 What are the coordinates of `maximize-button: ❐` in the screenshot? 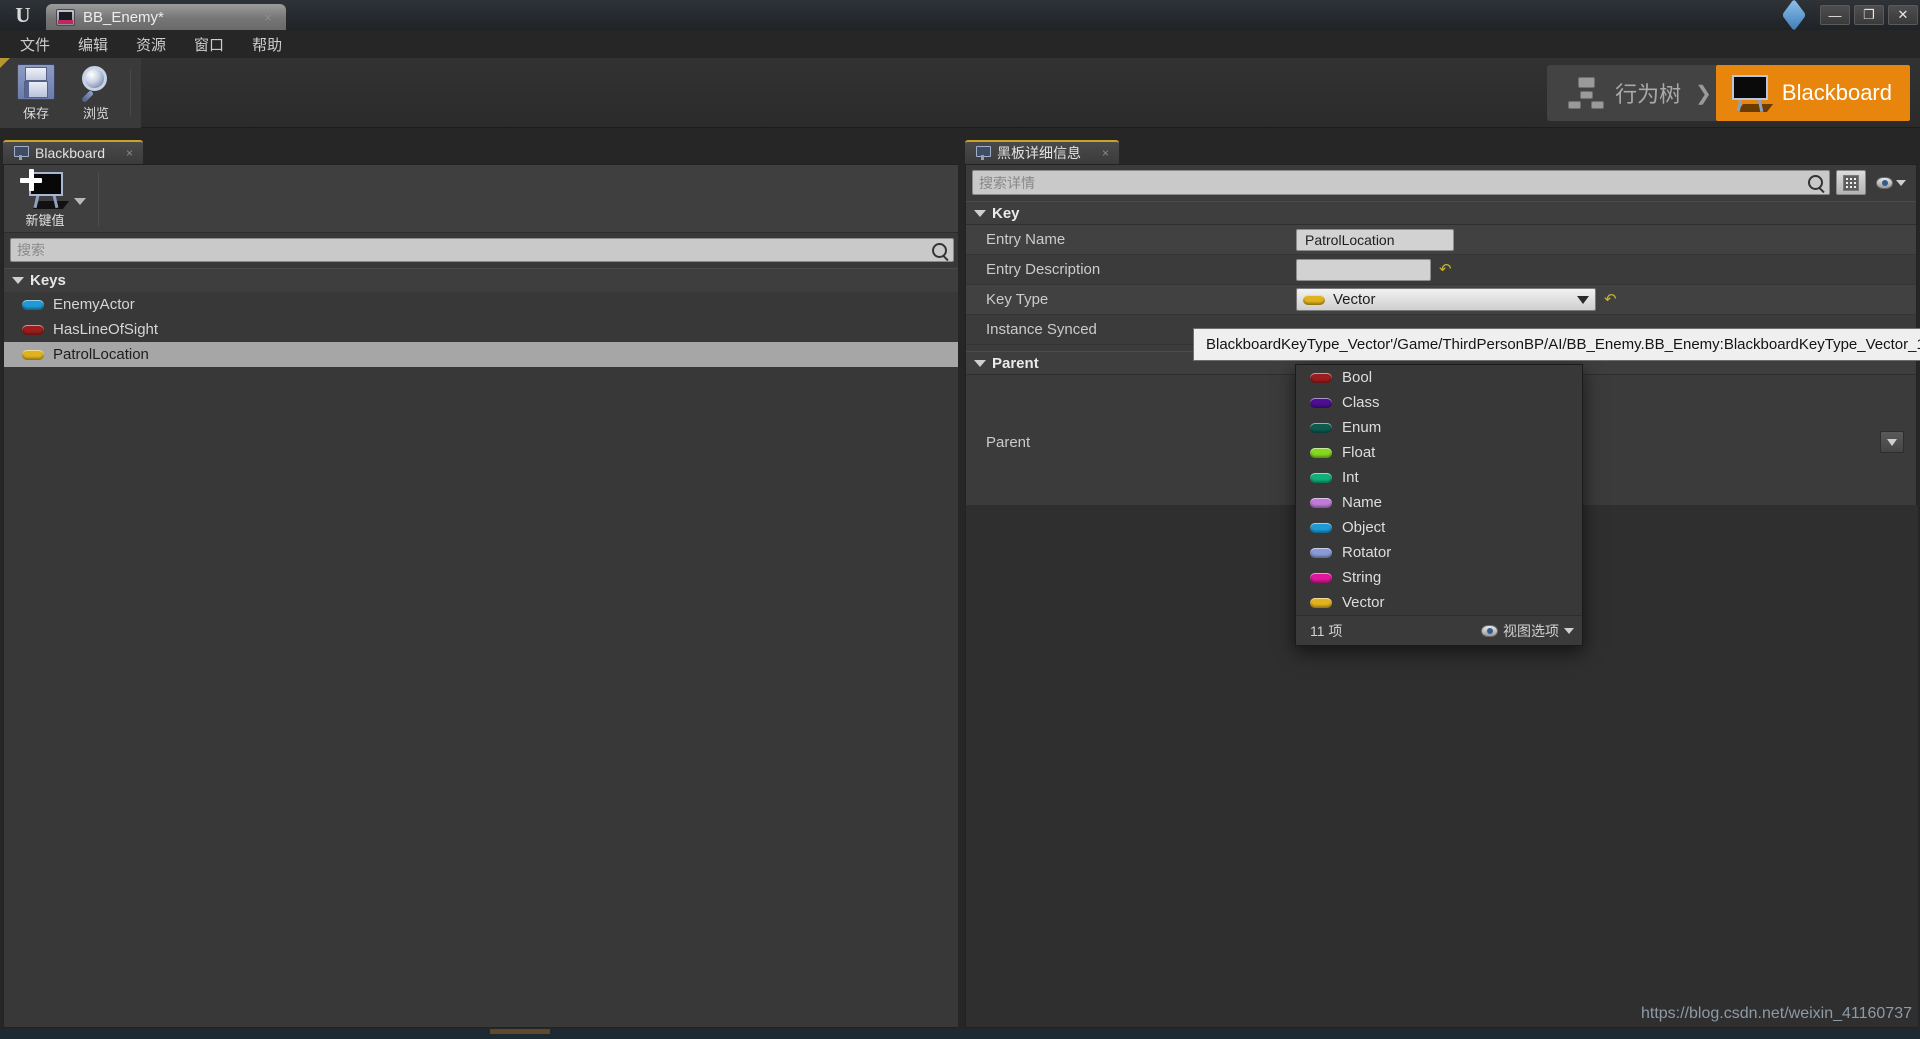 It's located at (1869, 15).